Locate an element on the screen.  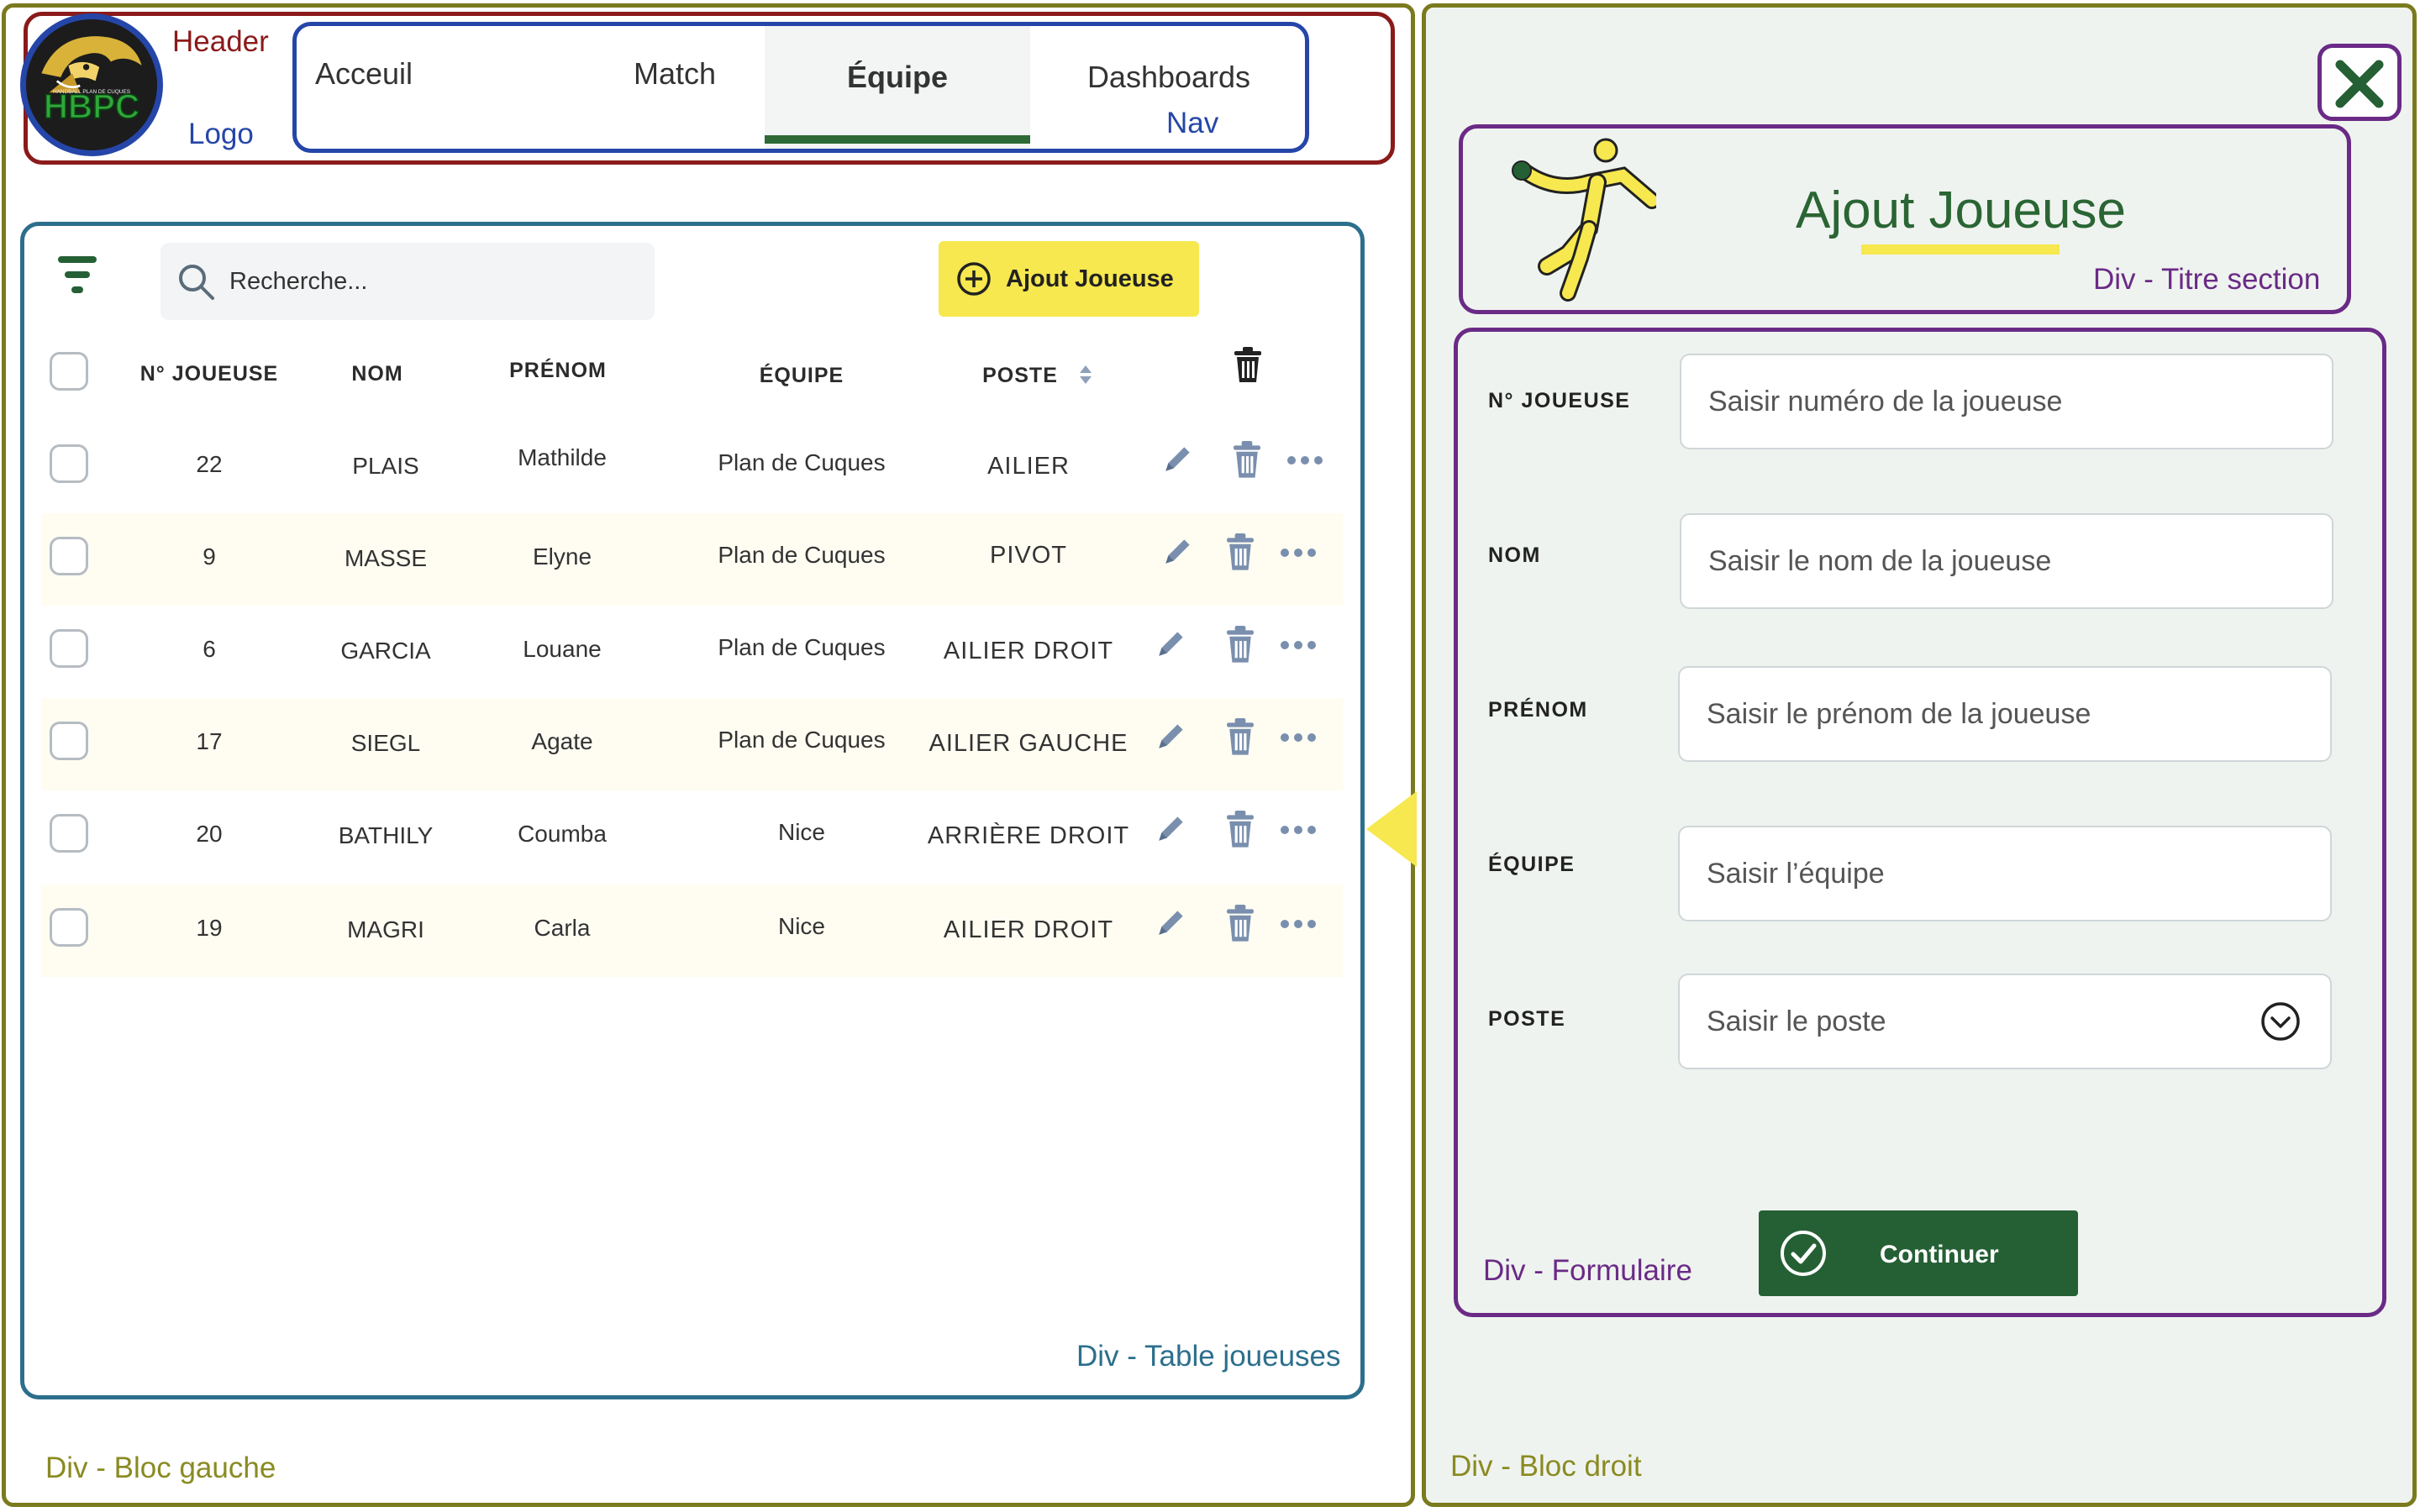
column-header-nom: NOM is located at coordinates (377, 374).